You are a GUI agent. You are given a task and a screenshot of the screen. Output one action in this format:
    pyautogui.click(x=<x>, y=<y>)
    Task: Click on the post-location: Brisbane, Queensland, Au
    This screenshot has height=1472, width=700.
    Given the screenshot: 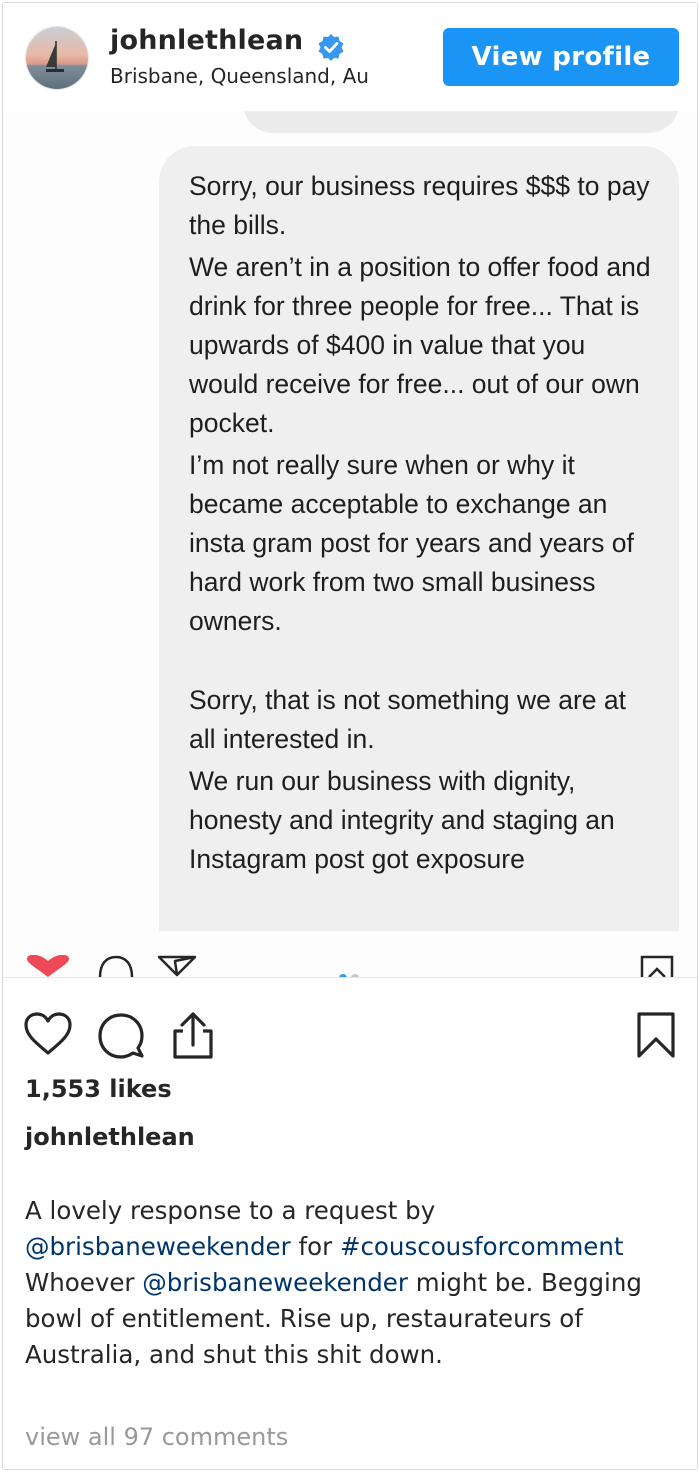 What is the action you would take?
    pyautogui.click(x=267, y=76)
    